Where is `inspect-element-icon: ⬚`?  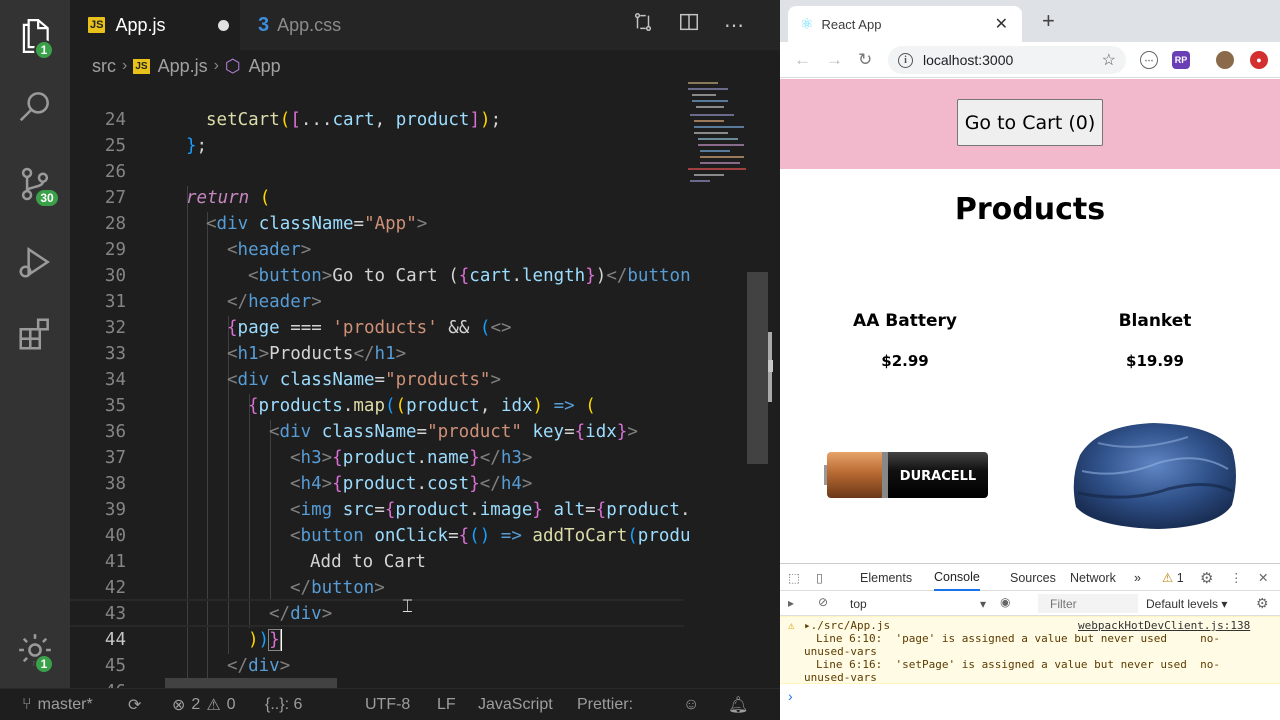
inspect-element-icon: ⬚ is located at coordinates (794, 577).